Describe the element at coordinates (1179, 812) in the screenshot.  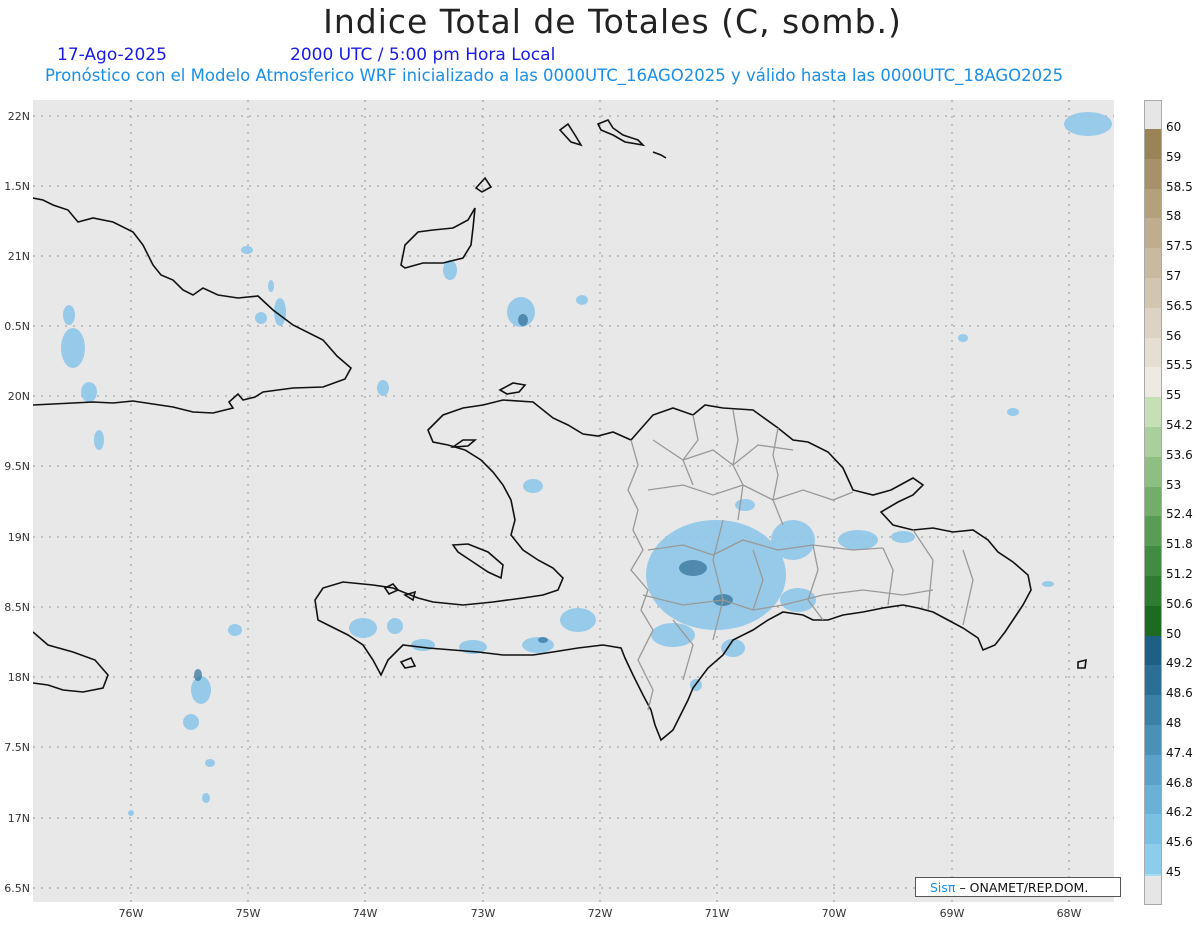
I see `colorbar-level-label: 46.2` at that location.